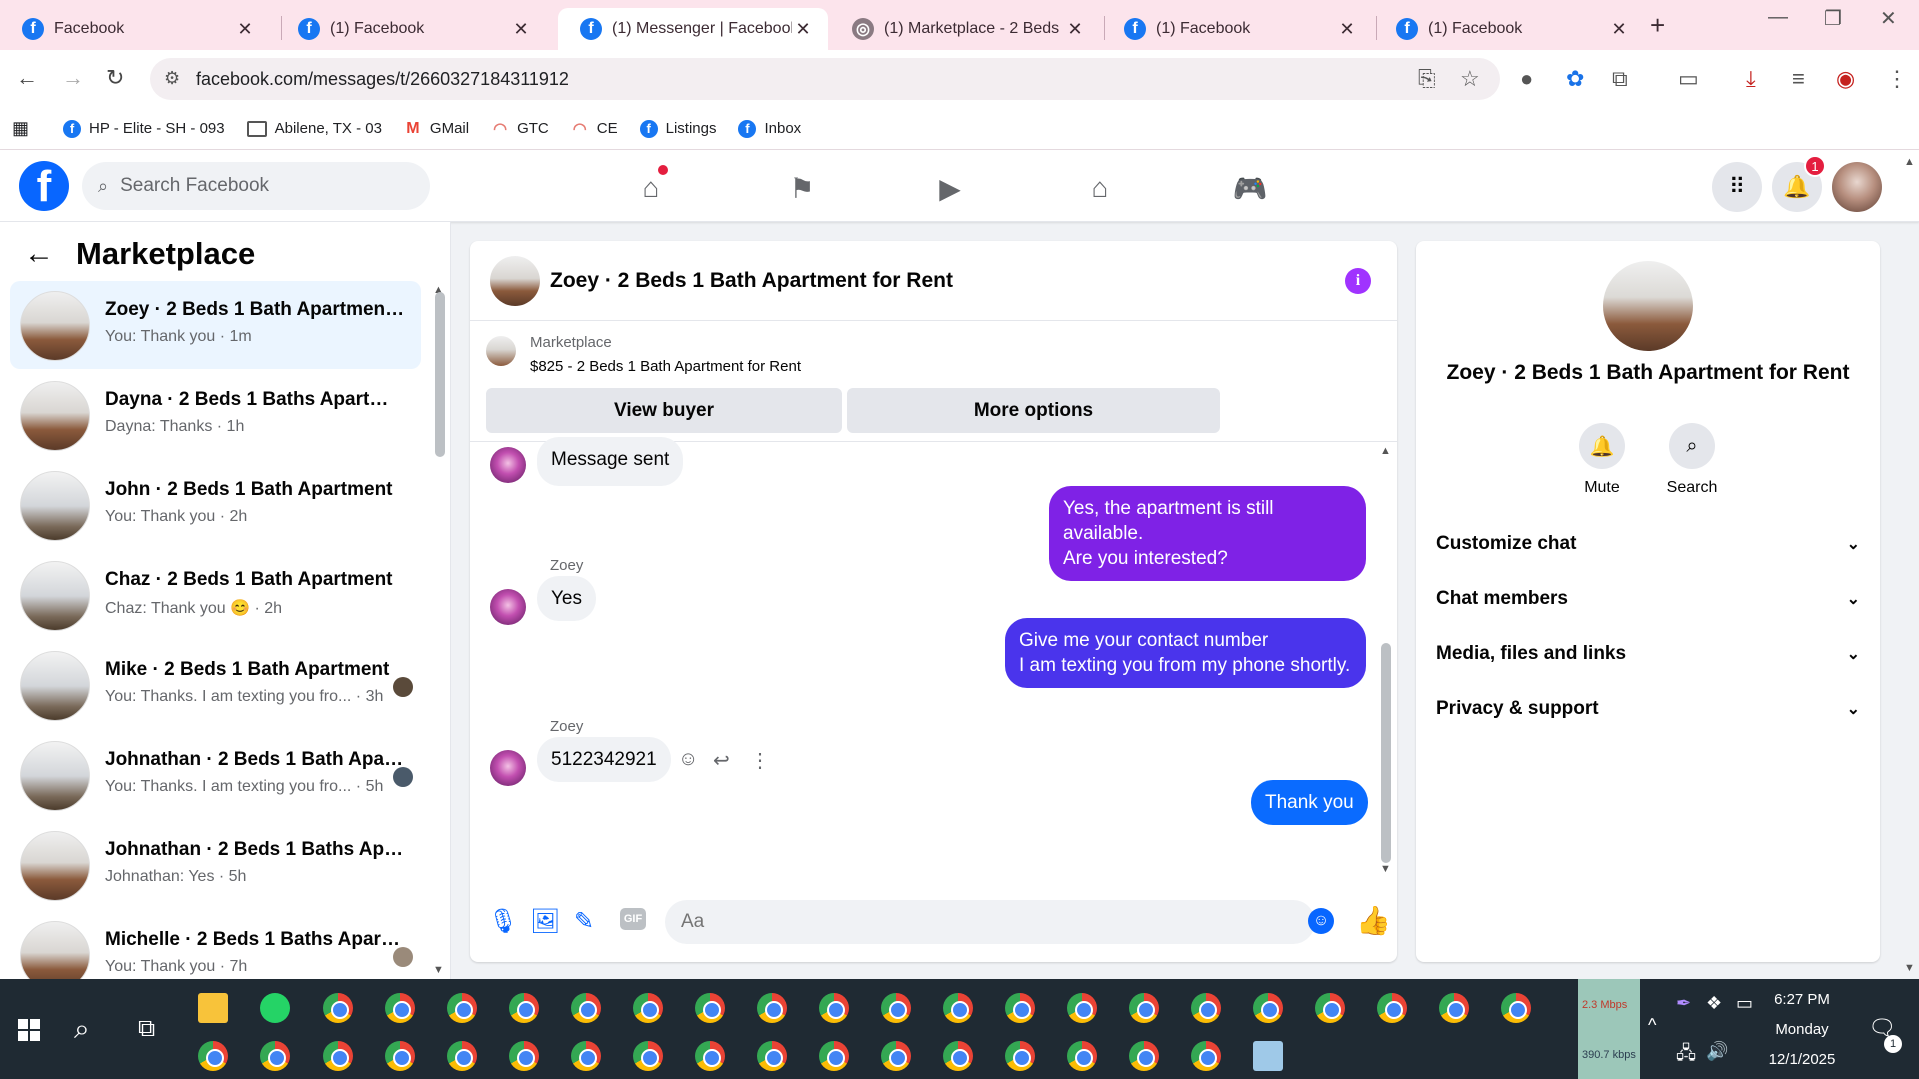 This screenshot has height=1079, width=1919. I want to click on account-avatar, so click(1857, 187).